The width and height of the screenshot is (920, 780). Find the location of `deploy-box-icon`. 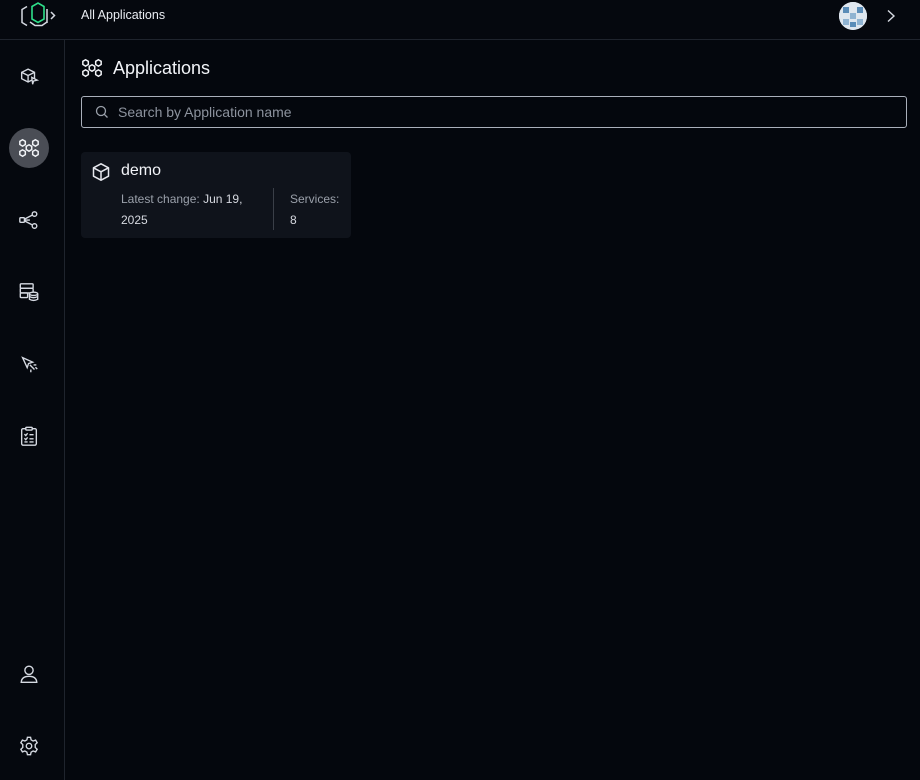

deploy-box-icon is located at coordinates (30, 76).